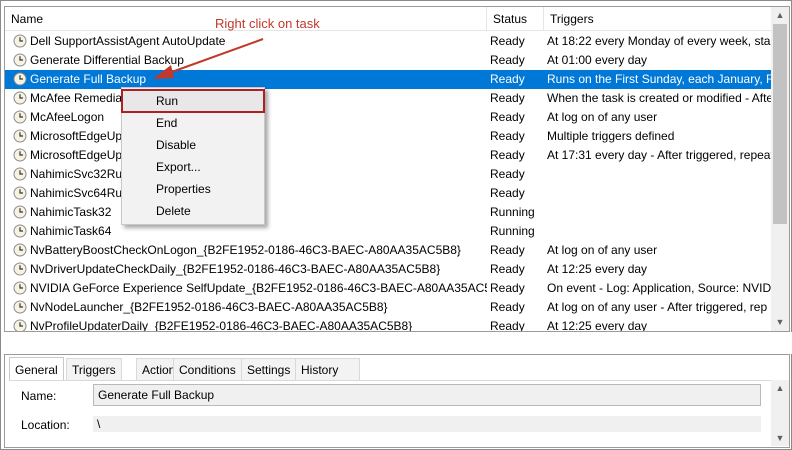 This screenshot has width=792, height=450. Describe the element at coordinates (193, 101) in the screenshot. I see `context-menu-item-run: Run` at that location.